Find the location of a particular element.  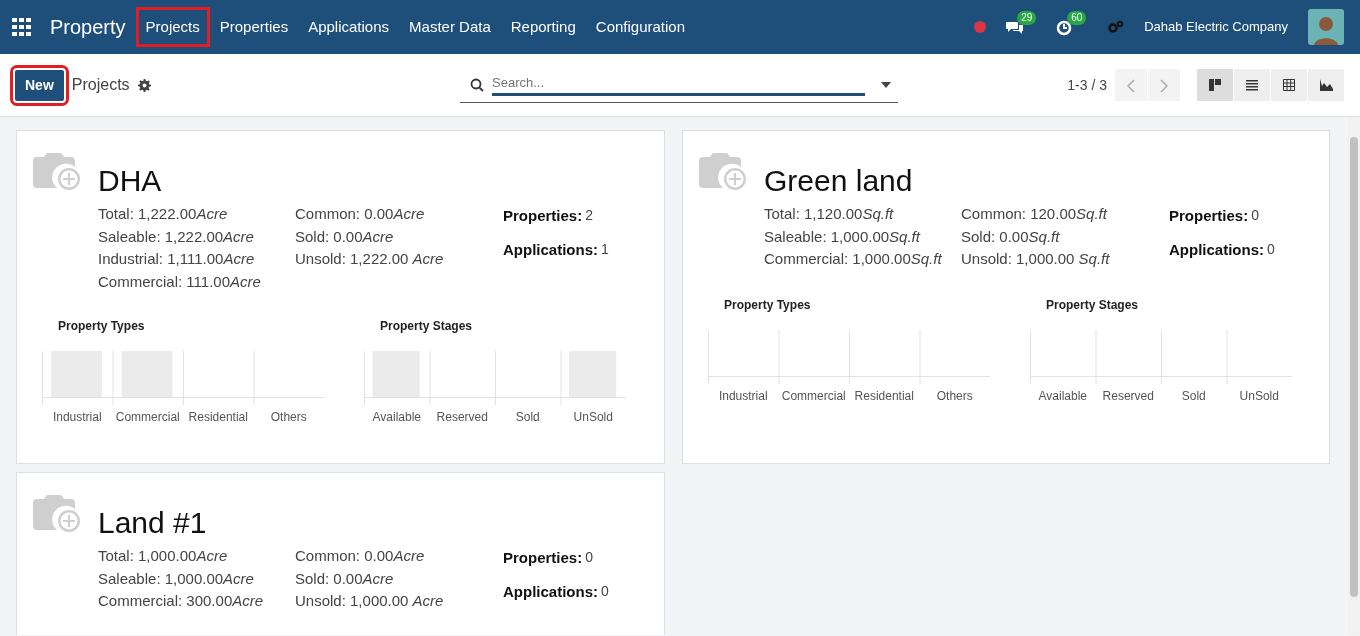

list-view-button is located at coordinates (1252, 85).